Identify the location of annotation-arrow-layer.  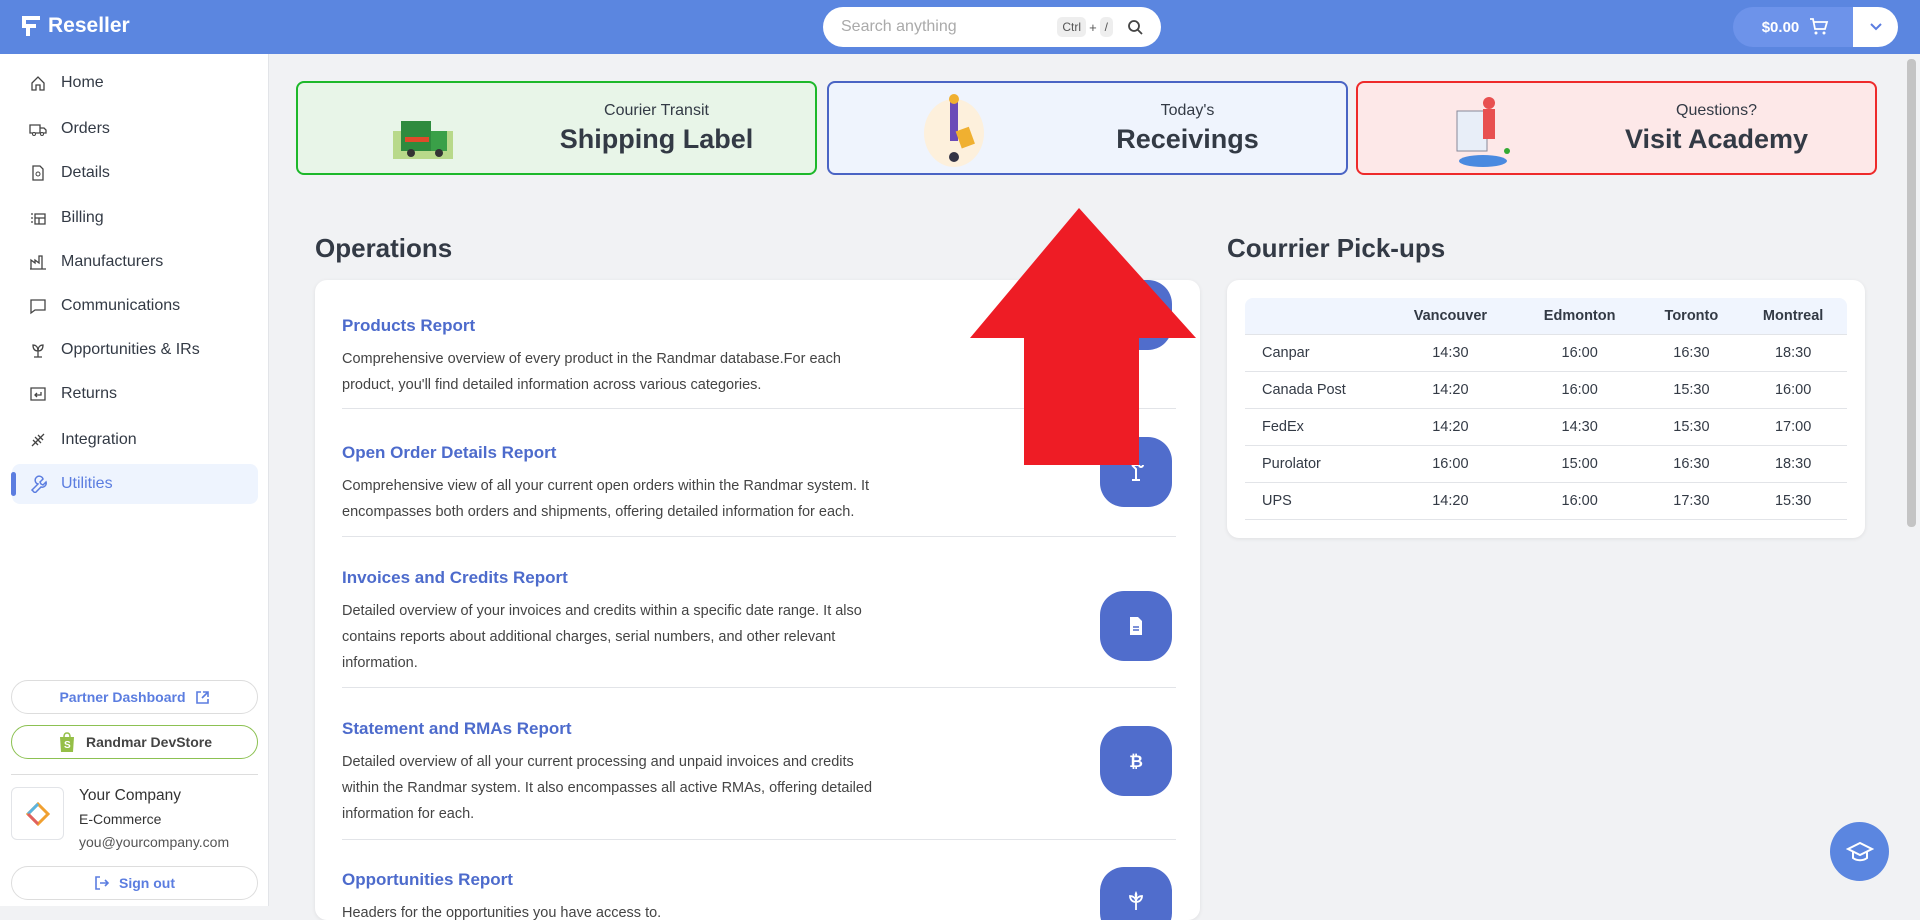
(1083, 336).